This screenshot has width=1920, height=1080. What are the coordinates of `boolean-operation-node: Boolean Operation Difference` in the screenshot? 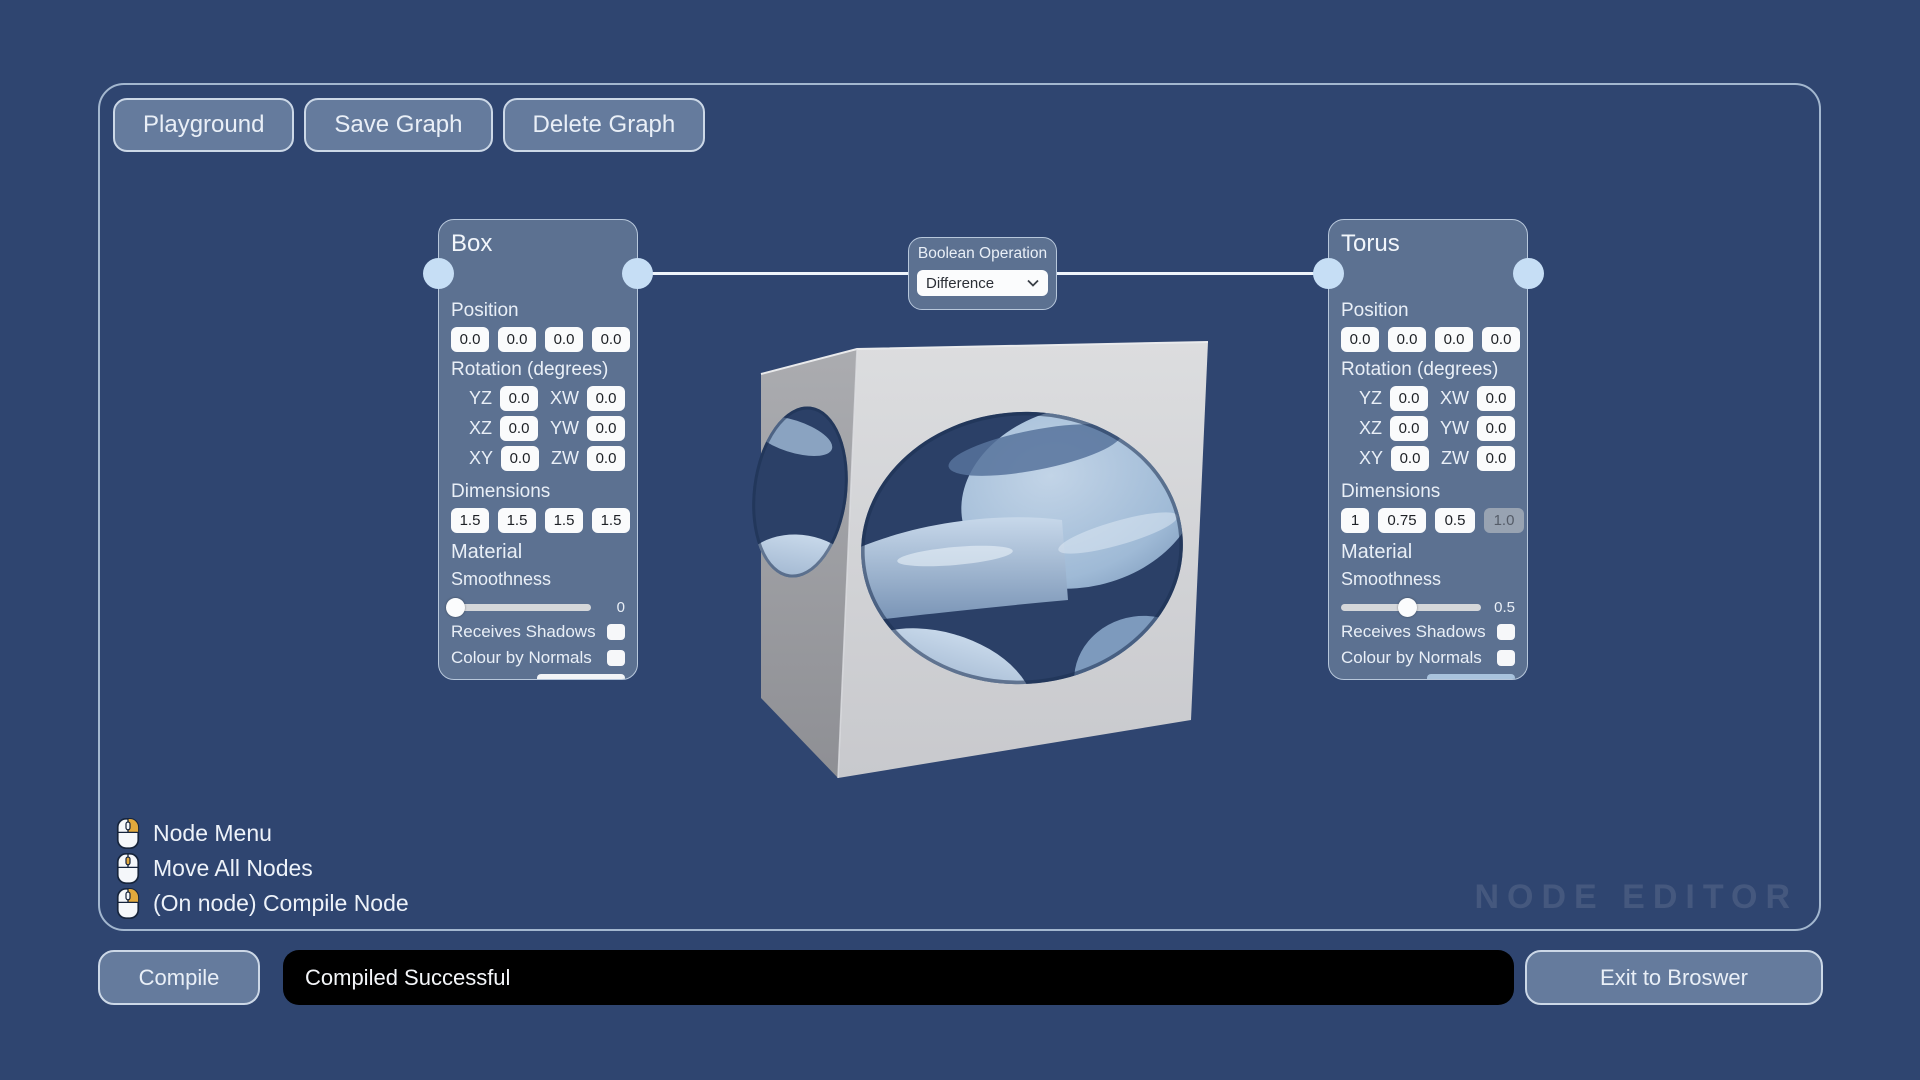 It's located at (982, 273).